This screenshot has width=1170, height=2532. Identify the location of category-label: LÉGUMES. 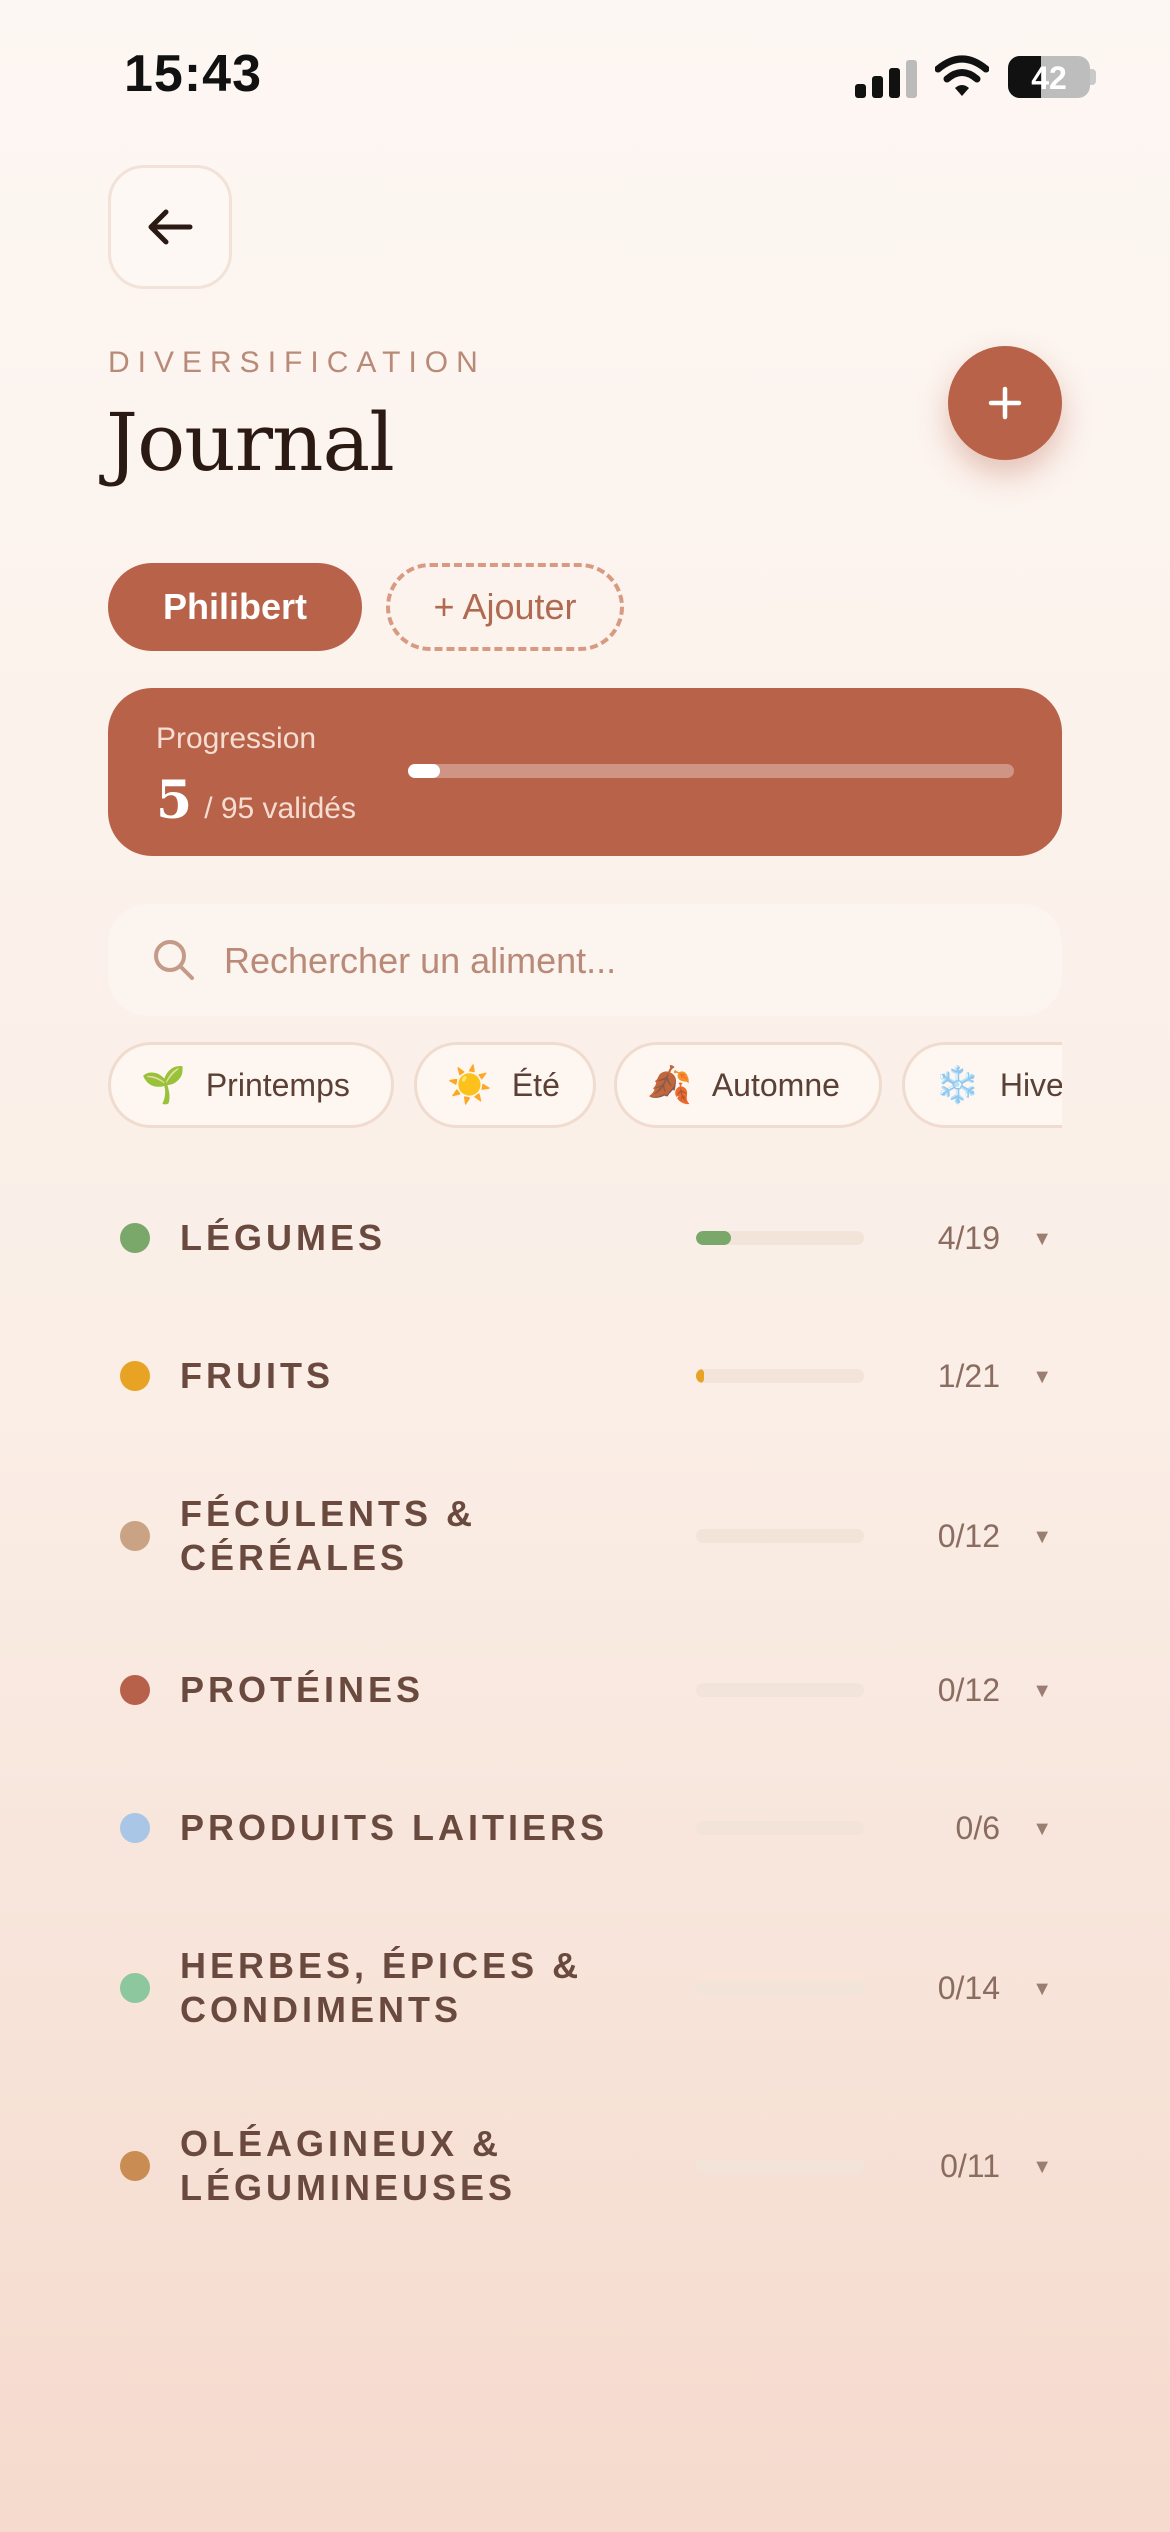
(283, 1237).